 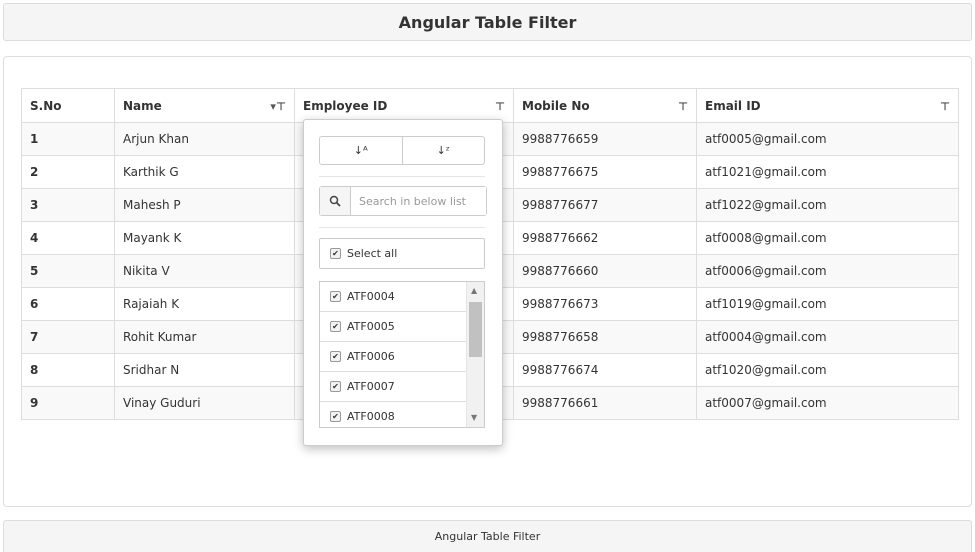 I want to click on cell-name: Rohit Kumar, so click(x=204, y=337).